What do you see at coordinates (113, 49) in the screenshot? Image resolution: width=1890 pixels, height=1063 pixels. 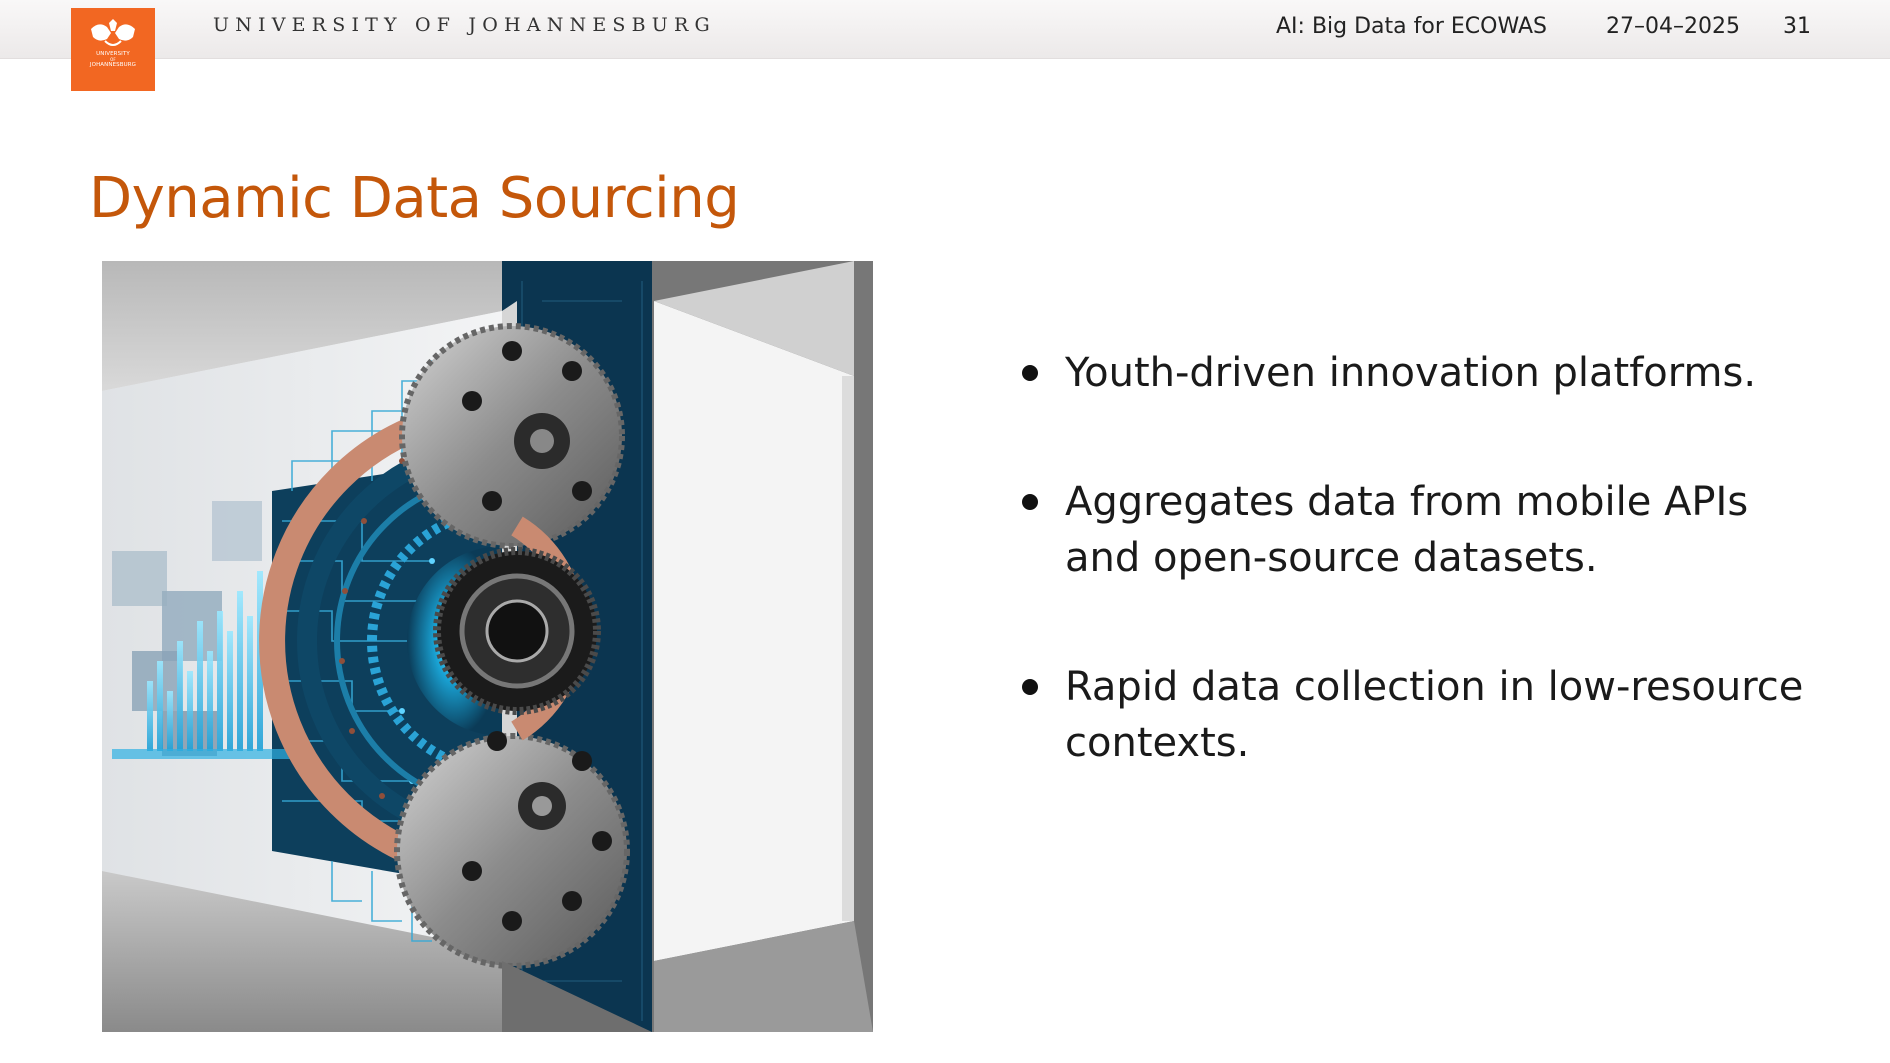 I see `university-logo: UNIVERSITY OF JOHANNESBURG` at bounding box center [113, 49].